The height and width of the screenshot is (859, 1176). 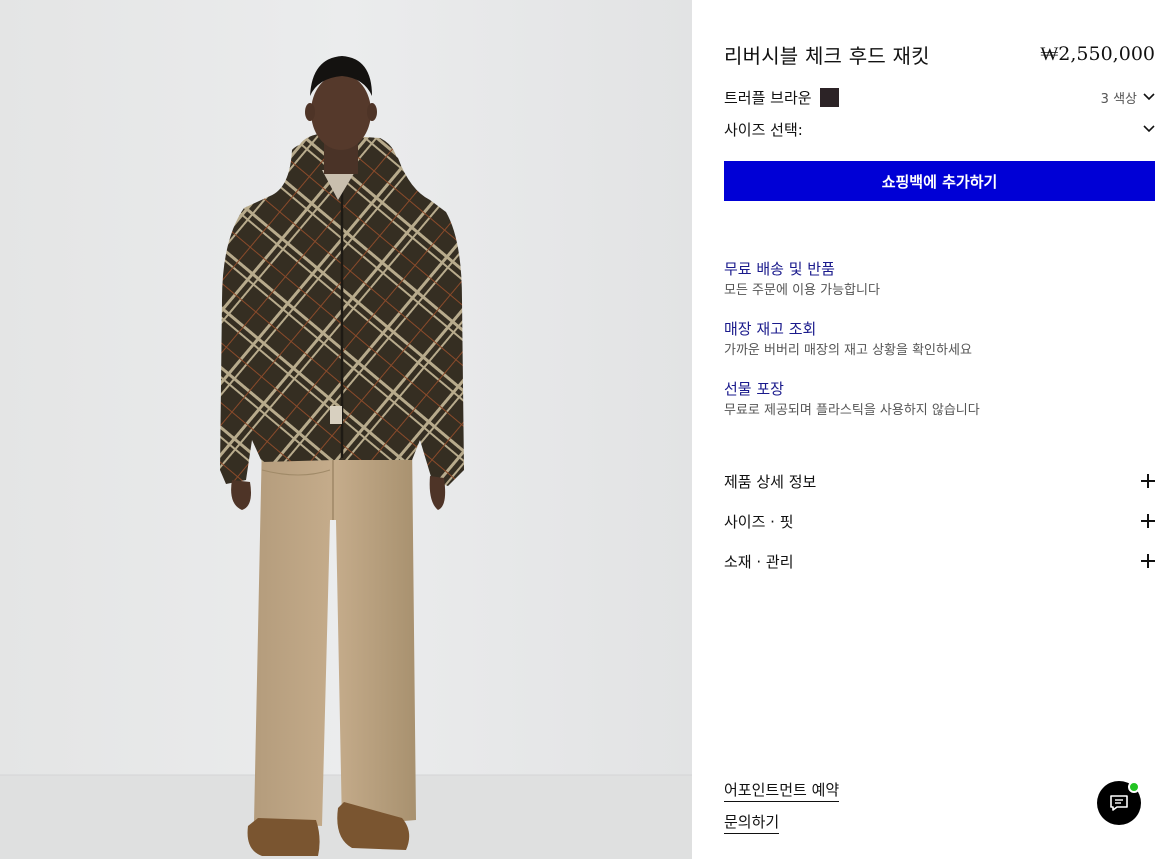 What do you see at coordinates (852, 410) in the screenshot?
I see `service-desc: 무료로 제공되며 플라스틱을 사용하지 않습니다` at bounding box center [852, 410].